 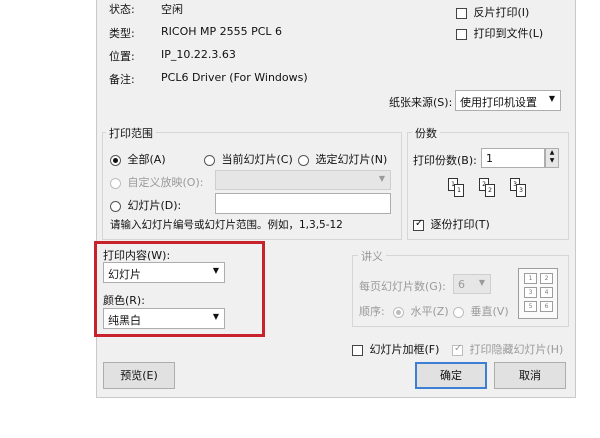 What do you see at coordinates (460, 224) in the screenshot?
I see `collate-label: 逐份打印(T)` at bounding box center [460, 224].